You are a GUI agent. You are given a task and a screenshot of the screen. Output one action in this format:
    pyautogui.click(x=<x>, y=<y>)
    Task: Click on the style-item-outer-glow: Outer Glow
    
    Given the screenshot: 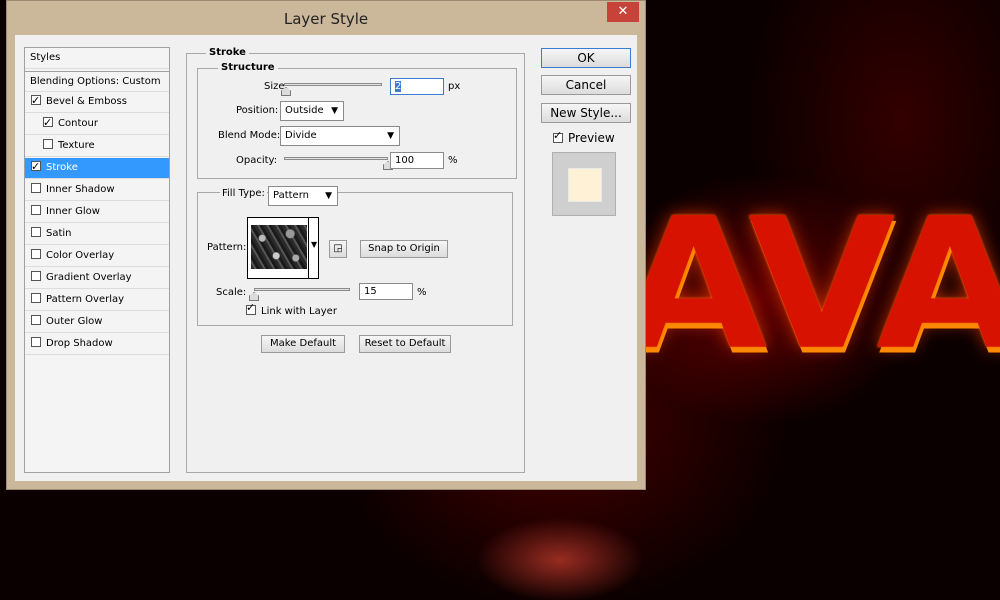 What is the action you would take?
    pyautogui.click(x=97, y=322)
    